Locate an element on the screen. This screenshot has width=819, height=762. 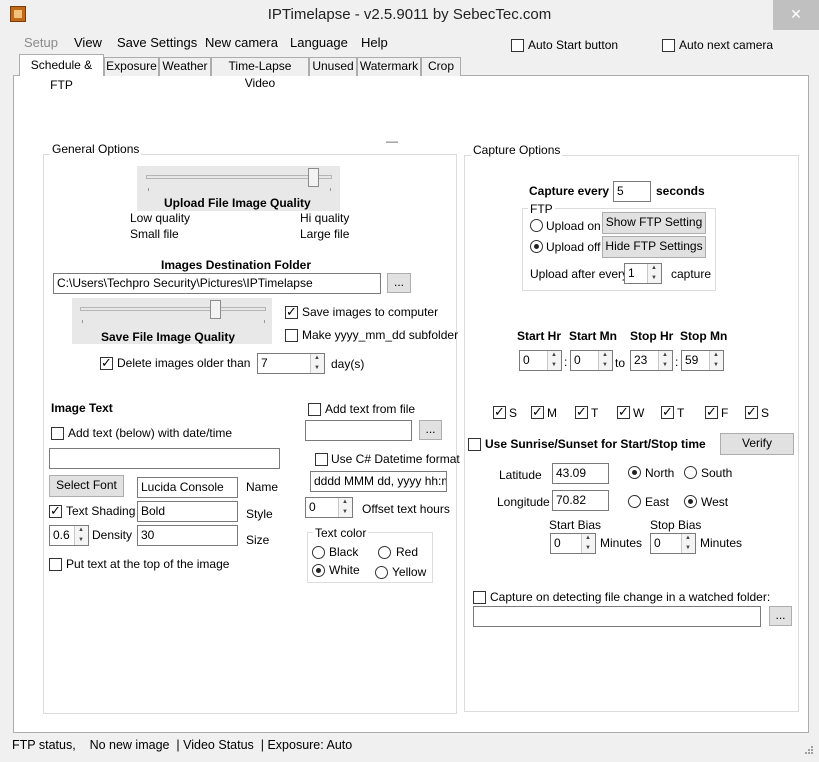
auto-next-camera-label: Auto next camera is located at coordinates (726, 45).